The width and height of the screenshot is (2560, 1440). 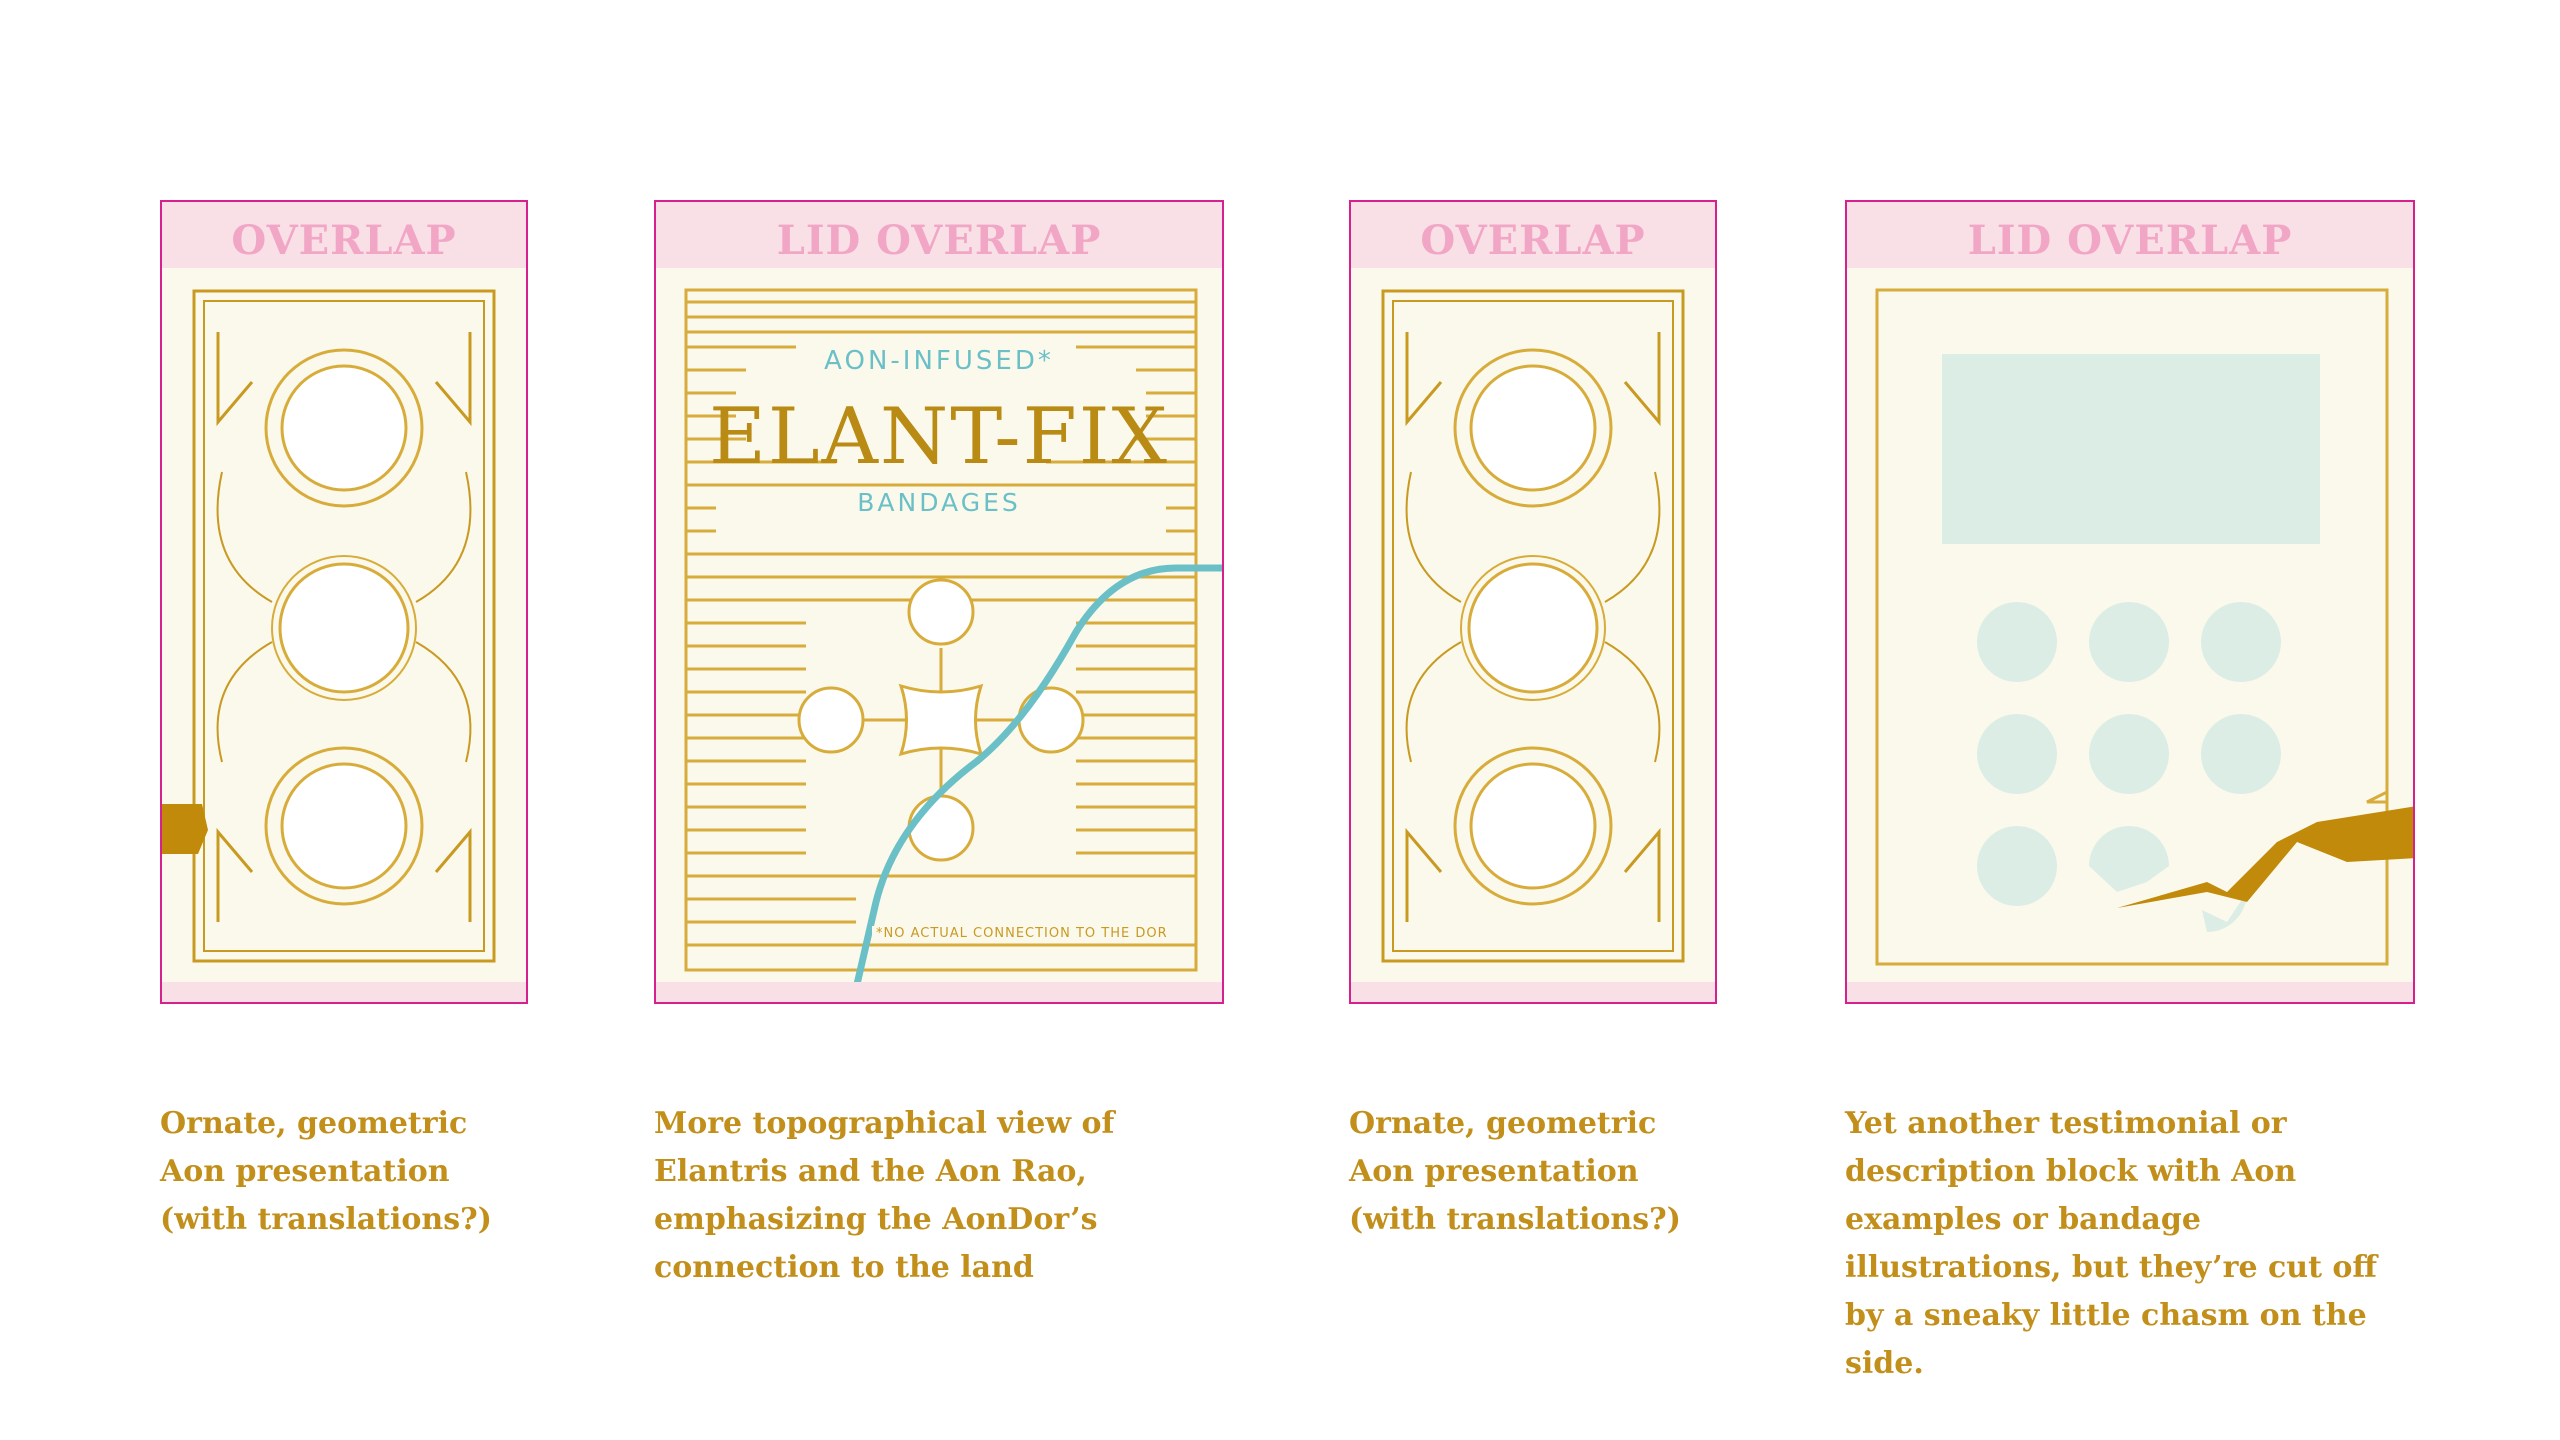 I want to click on elantfix-title: ELANT-FIX, so click(x=939, y=437).